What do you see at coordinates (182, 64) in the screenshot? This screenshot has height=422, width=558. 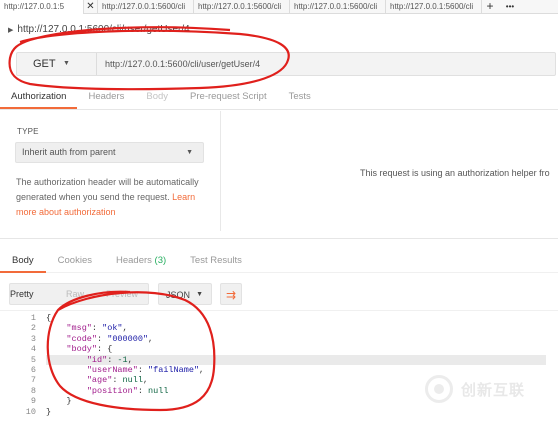 I see `url-input: http://127.0.0.1:5600/cli/user/getUser/4` at bounding box center [182, 64].